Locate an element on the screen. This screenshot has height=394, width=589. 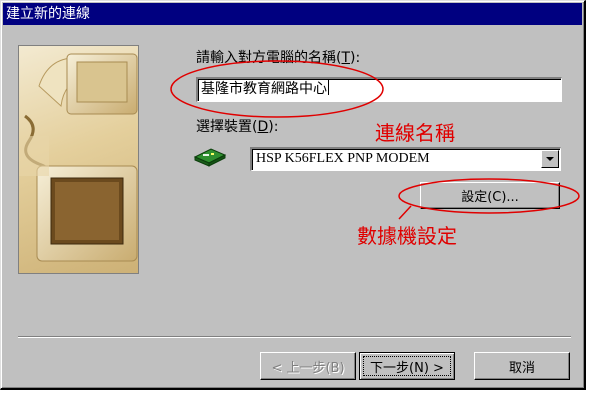
connection-name-annotation: 連線名稱 is located at coordinates (415, 133).